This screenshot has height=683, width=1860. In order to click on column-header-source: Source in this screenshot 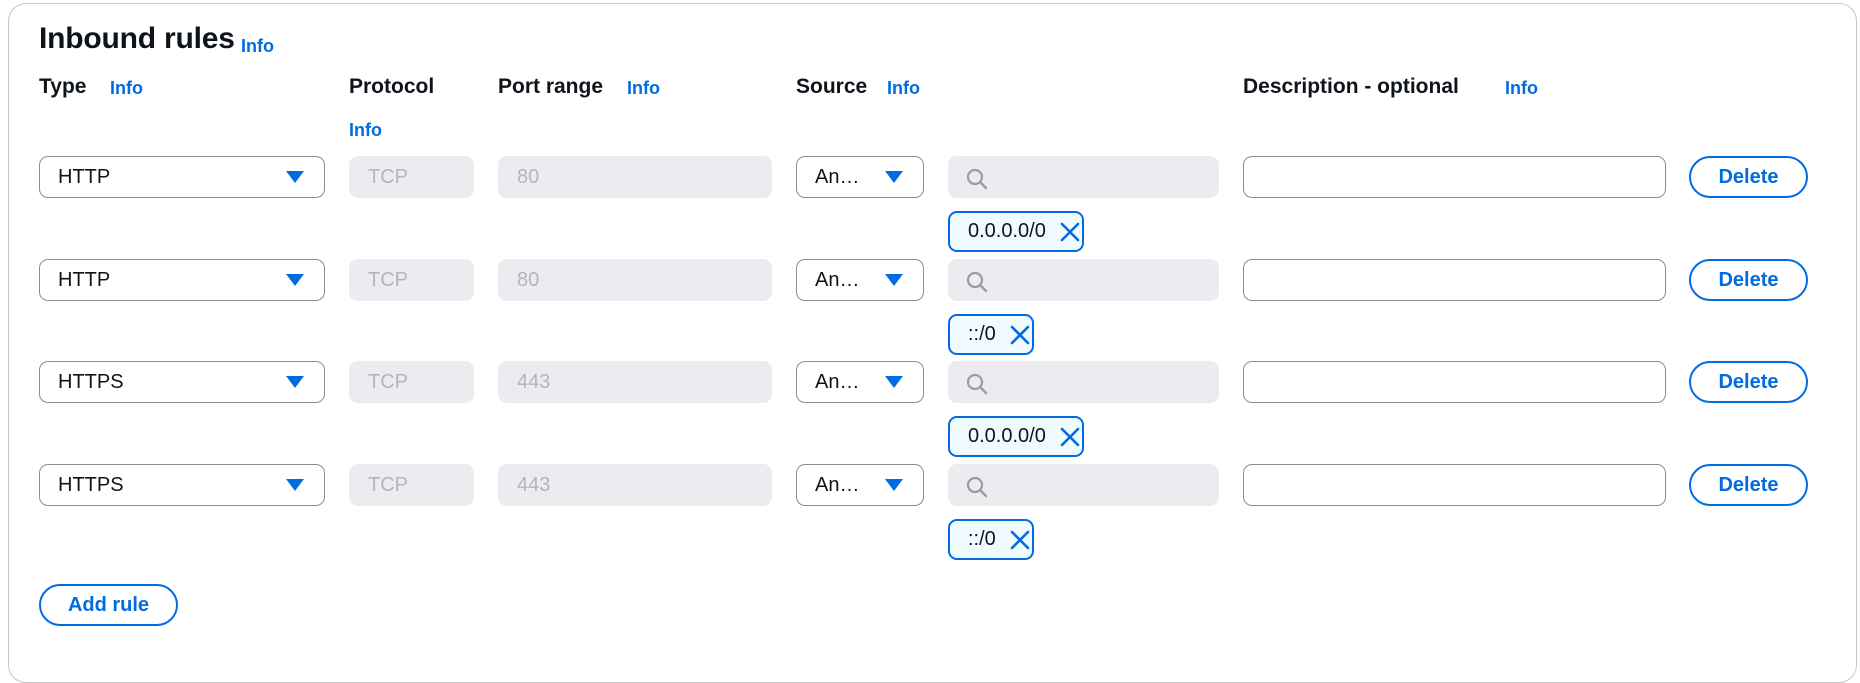, I will do `click(832, 86)`.